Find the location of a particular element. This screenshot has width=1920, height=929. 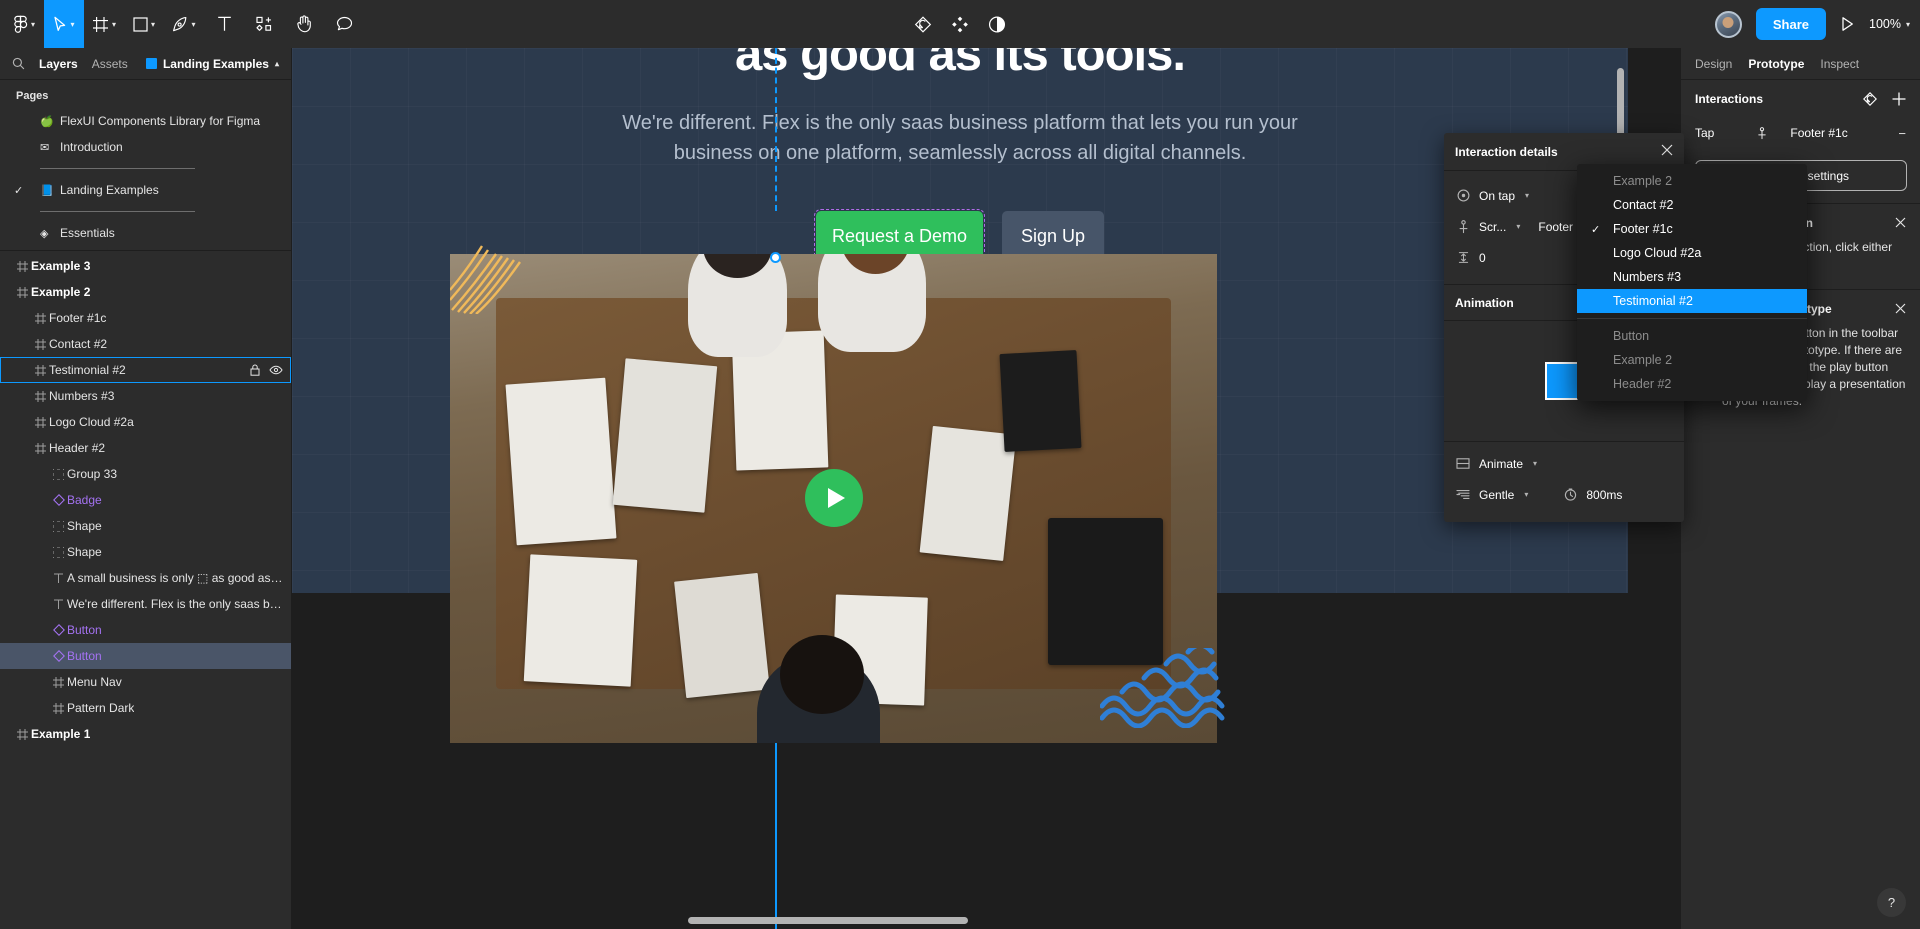

present-play-button is located at coordinates (1847, 24).